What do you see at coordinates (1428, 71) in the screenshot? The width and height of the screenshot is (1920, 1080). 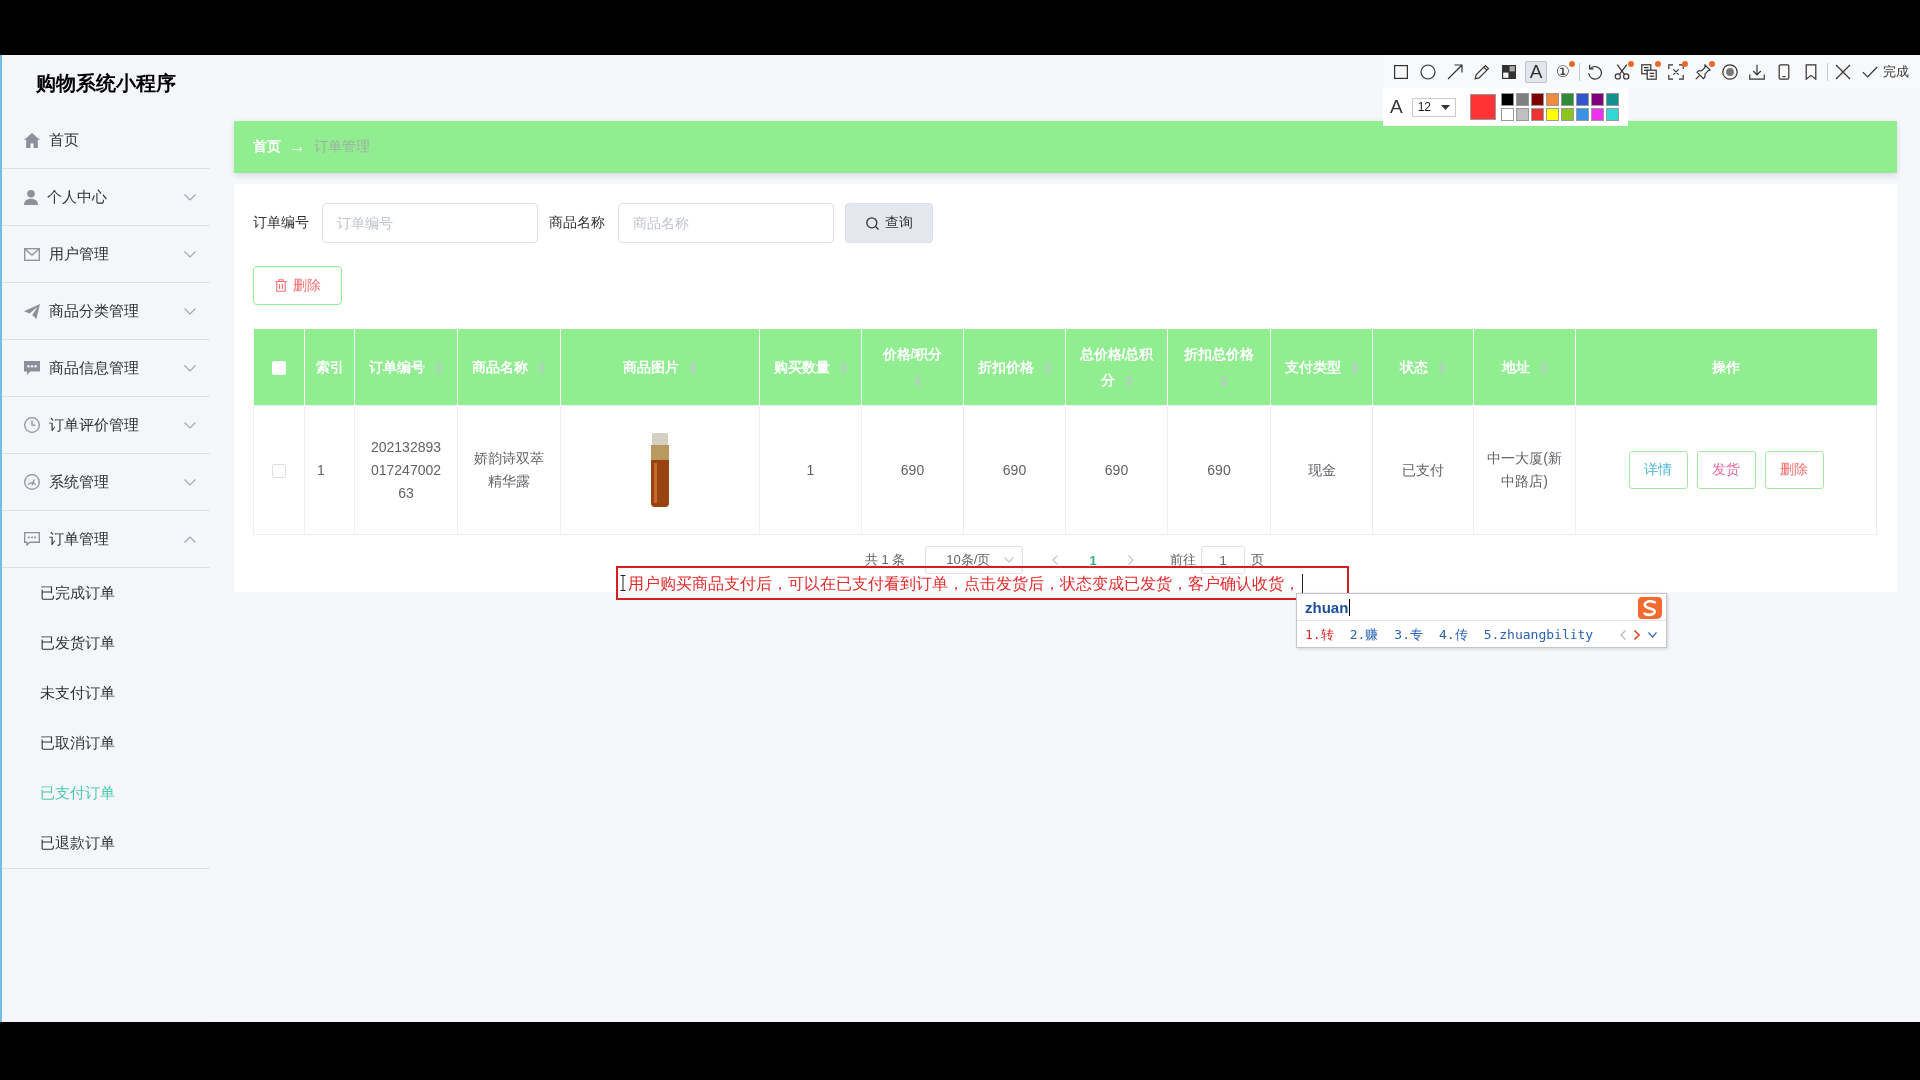 I see `circle-icon` at bounding box center [1428, 71].